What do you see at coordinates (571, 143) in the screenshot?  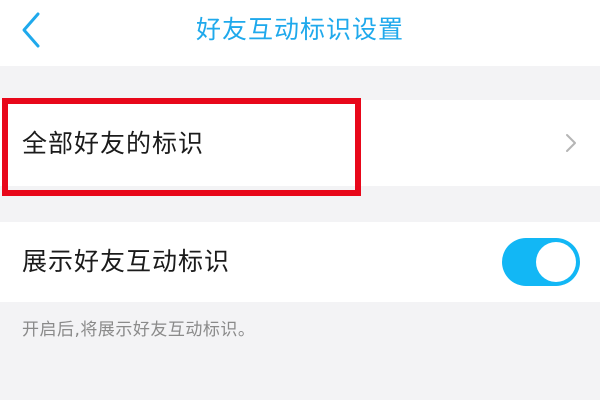 I see `chevron-right-icon` at bounding box center [571, 143].